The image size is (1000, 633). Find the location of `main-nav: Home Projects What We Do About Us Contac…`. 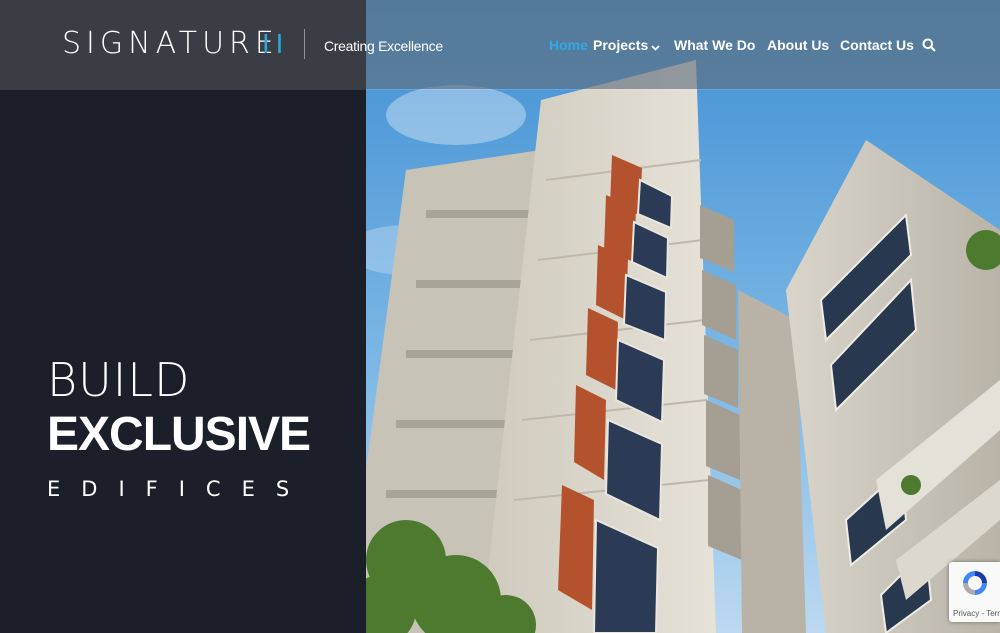

main-nav: Home Projects What We Do About Us Contac… is located at coordinates (500, 47).